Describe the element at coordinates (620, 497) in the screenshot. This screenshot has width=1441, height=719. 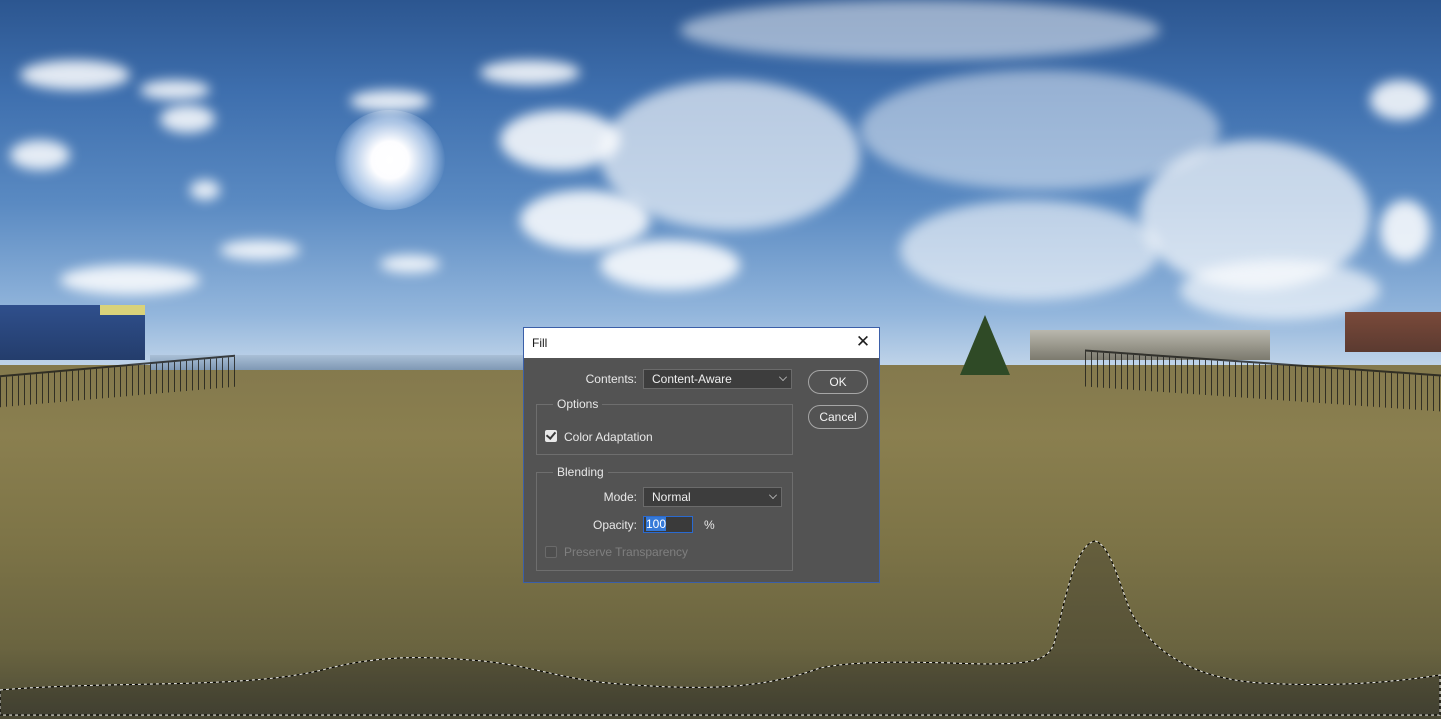
I see `mode-label: Mode:` at that location.